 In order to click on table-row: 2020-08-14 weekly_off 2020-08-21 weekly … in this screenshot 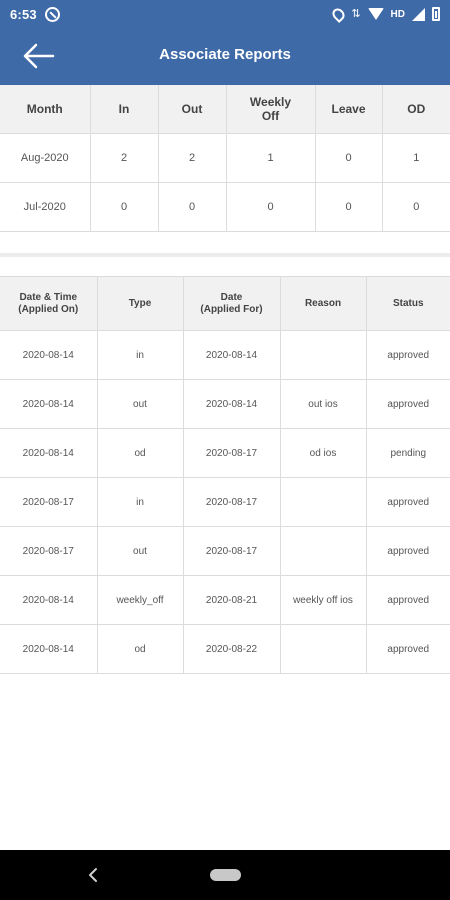, I will do `click(225, 600)`.